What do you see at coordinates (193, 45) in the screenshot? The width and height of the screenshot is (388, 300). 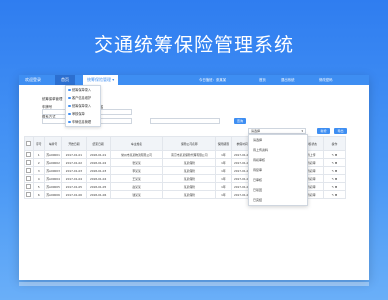 I see `hero-title: 交通统筹保险管理系统` at bounding box center [193, 45].